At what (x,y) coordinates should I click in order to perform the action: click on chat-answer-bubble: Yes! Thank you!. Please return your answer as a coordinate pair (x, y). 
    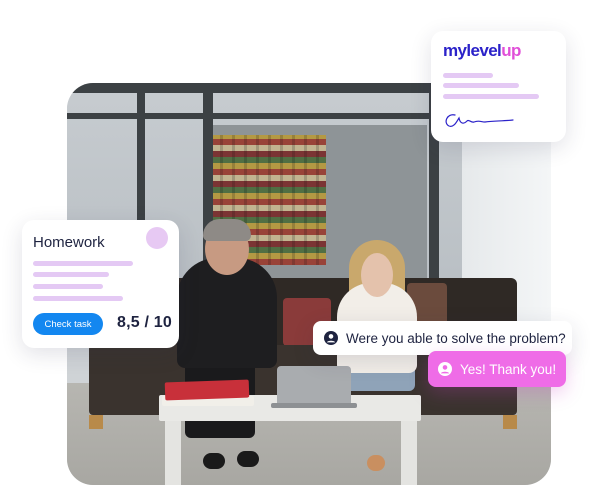
    Looking at the image, I should click on (497, 369).